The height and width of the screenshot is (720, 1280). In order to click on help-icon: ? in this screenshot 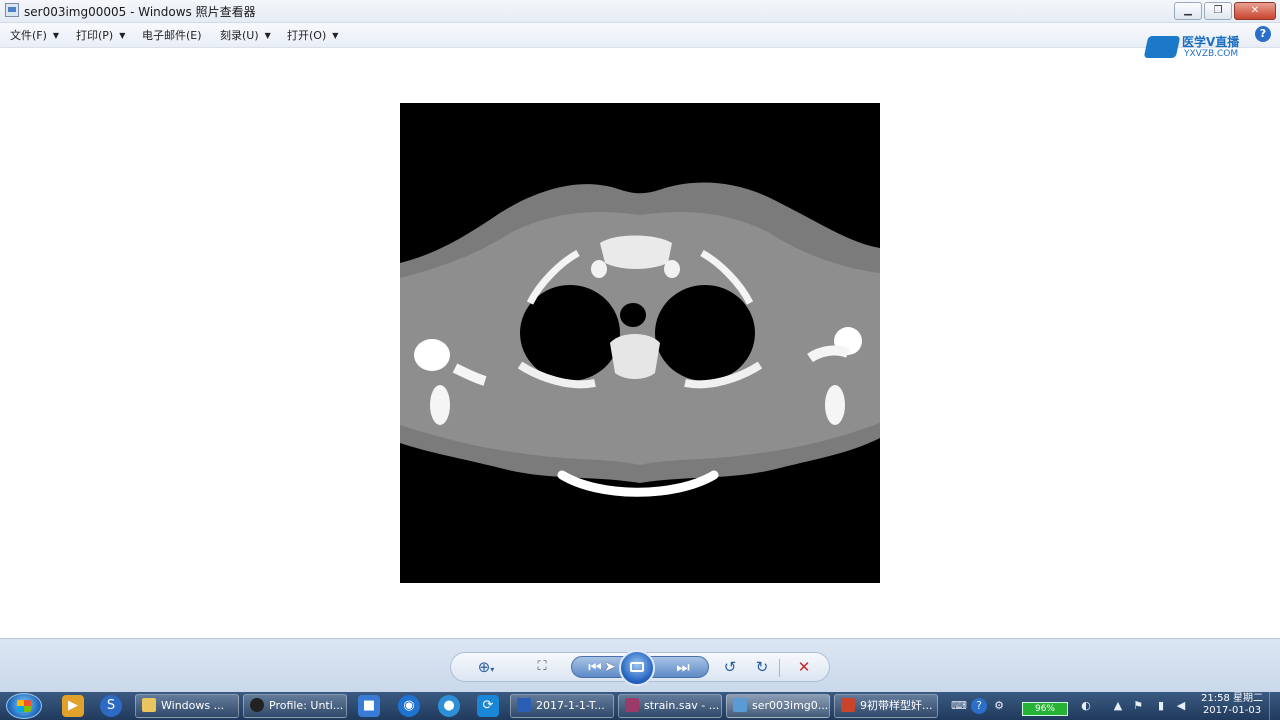, I will do `click(1263, 34)`.